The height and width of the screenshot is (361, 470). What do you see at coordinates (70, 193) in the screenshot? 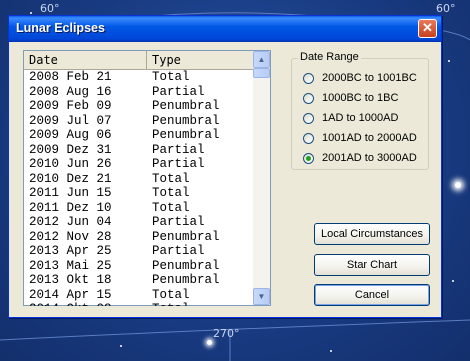
I see `eclipse-date: 2011 Jun 15` at bounding box center [70, 193].